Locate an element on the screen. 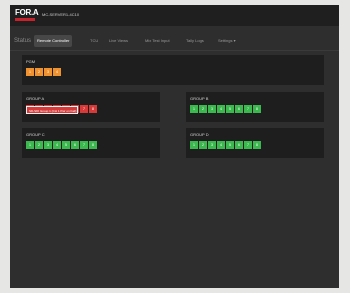  group-a-cell: 8 is located at coordinates (93, 109).